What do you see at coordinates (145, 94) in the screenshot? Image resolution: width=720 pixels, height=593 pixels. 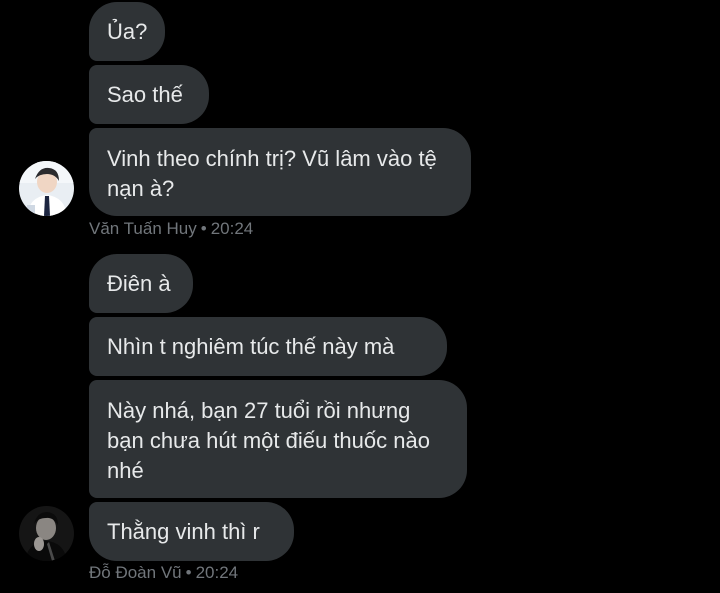 I see `message-text: Sao thế` at bounding box center [145, 94].